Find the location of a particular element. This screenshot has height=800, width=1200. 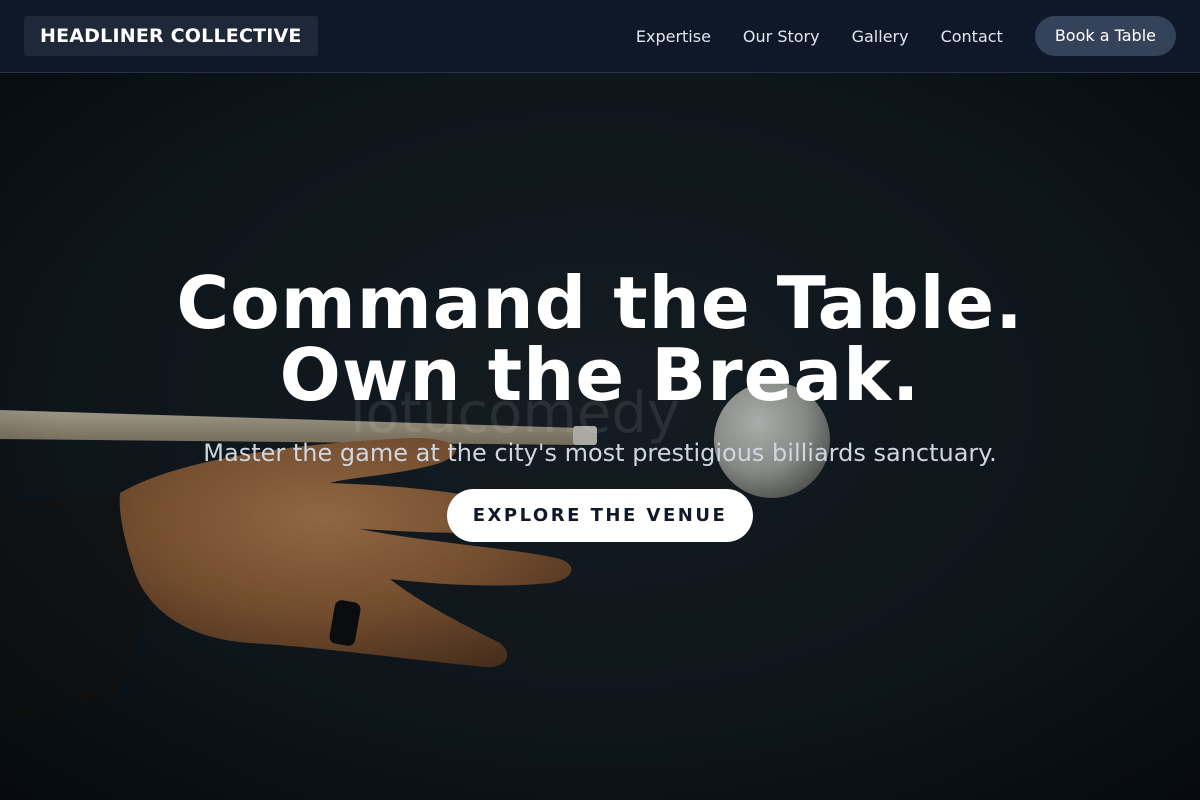

hero-headline-line-2: Own the Break. is located at coordinates (600, 375).